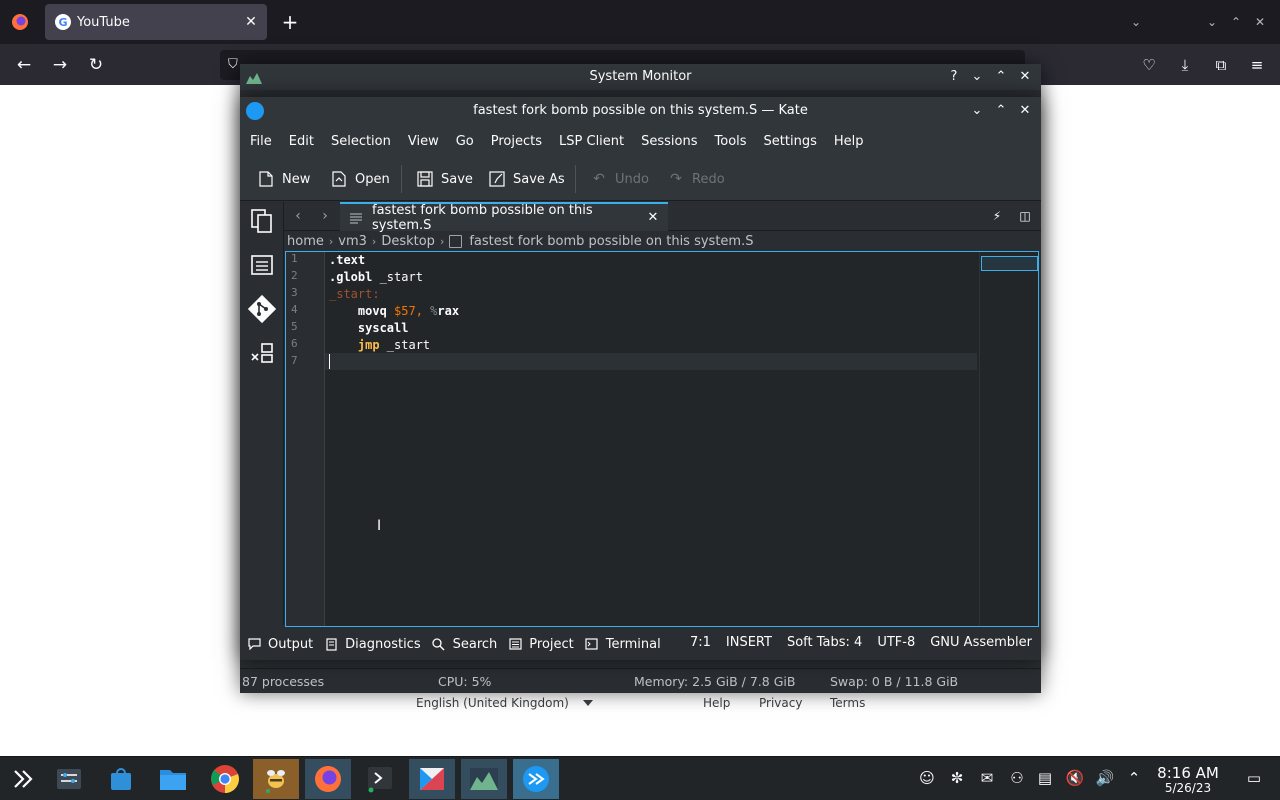  What do you see at coordinates (432, 779) in the screenshot?
I see `kdenlive-icon` at bounding box center [432, 779].